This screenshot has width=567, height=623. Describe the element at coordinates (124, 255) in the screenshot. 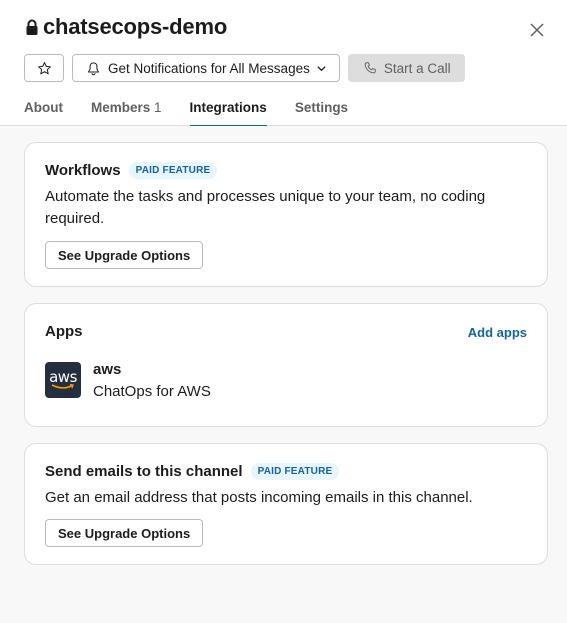

I see `workflows-upgrade-button: See Upgrade Options` at that location.